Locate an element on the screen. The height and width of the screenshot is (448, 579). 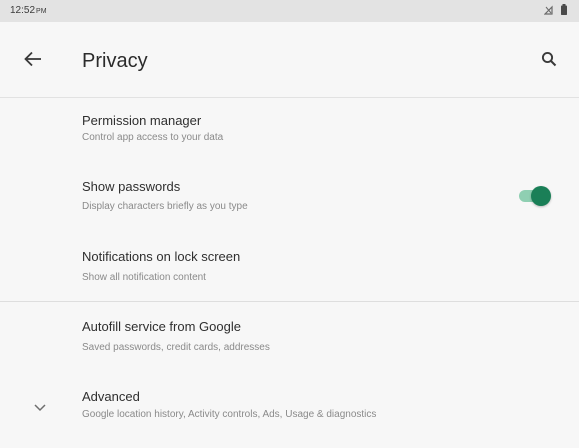
search-button is located at coordinates (549, 61).